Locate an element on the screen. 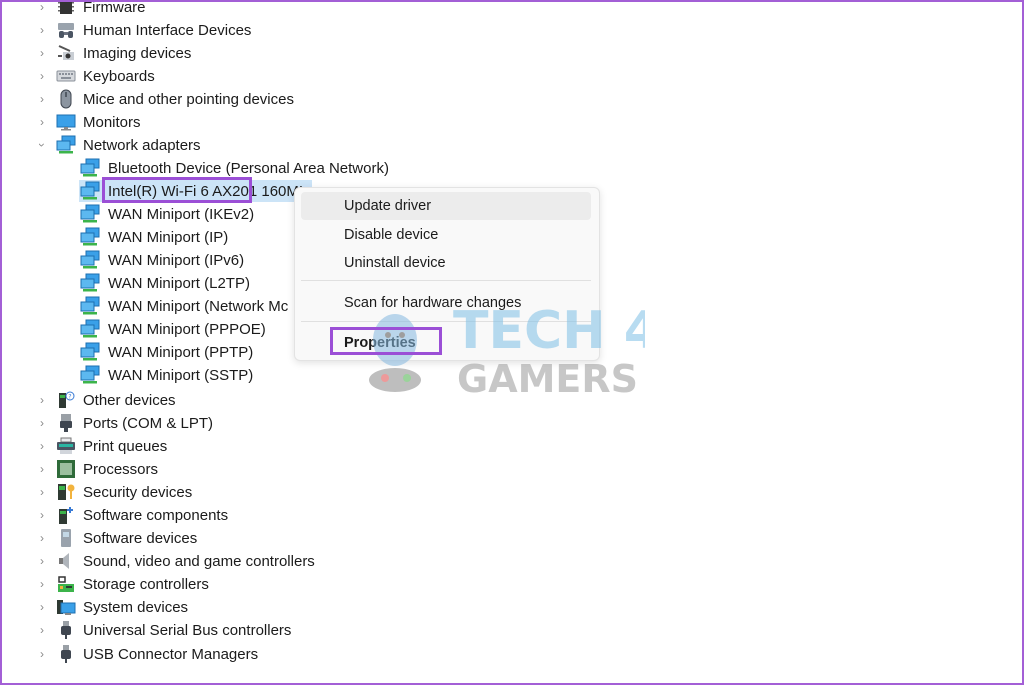 The height and width of the screenshot is (685, 1024). network-child-item: WAN Miniport (SSTP) is located at coordinates (200, 375).